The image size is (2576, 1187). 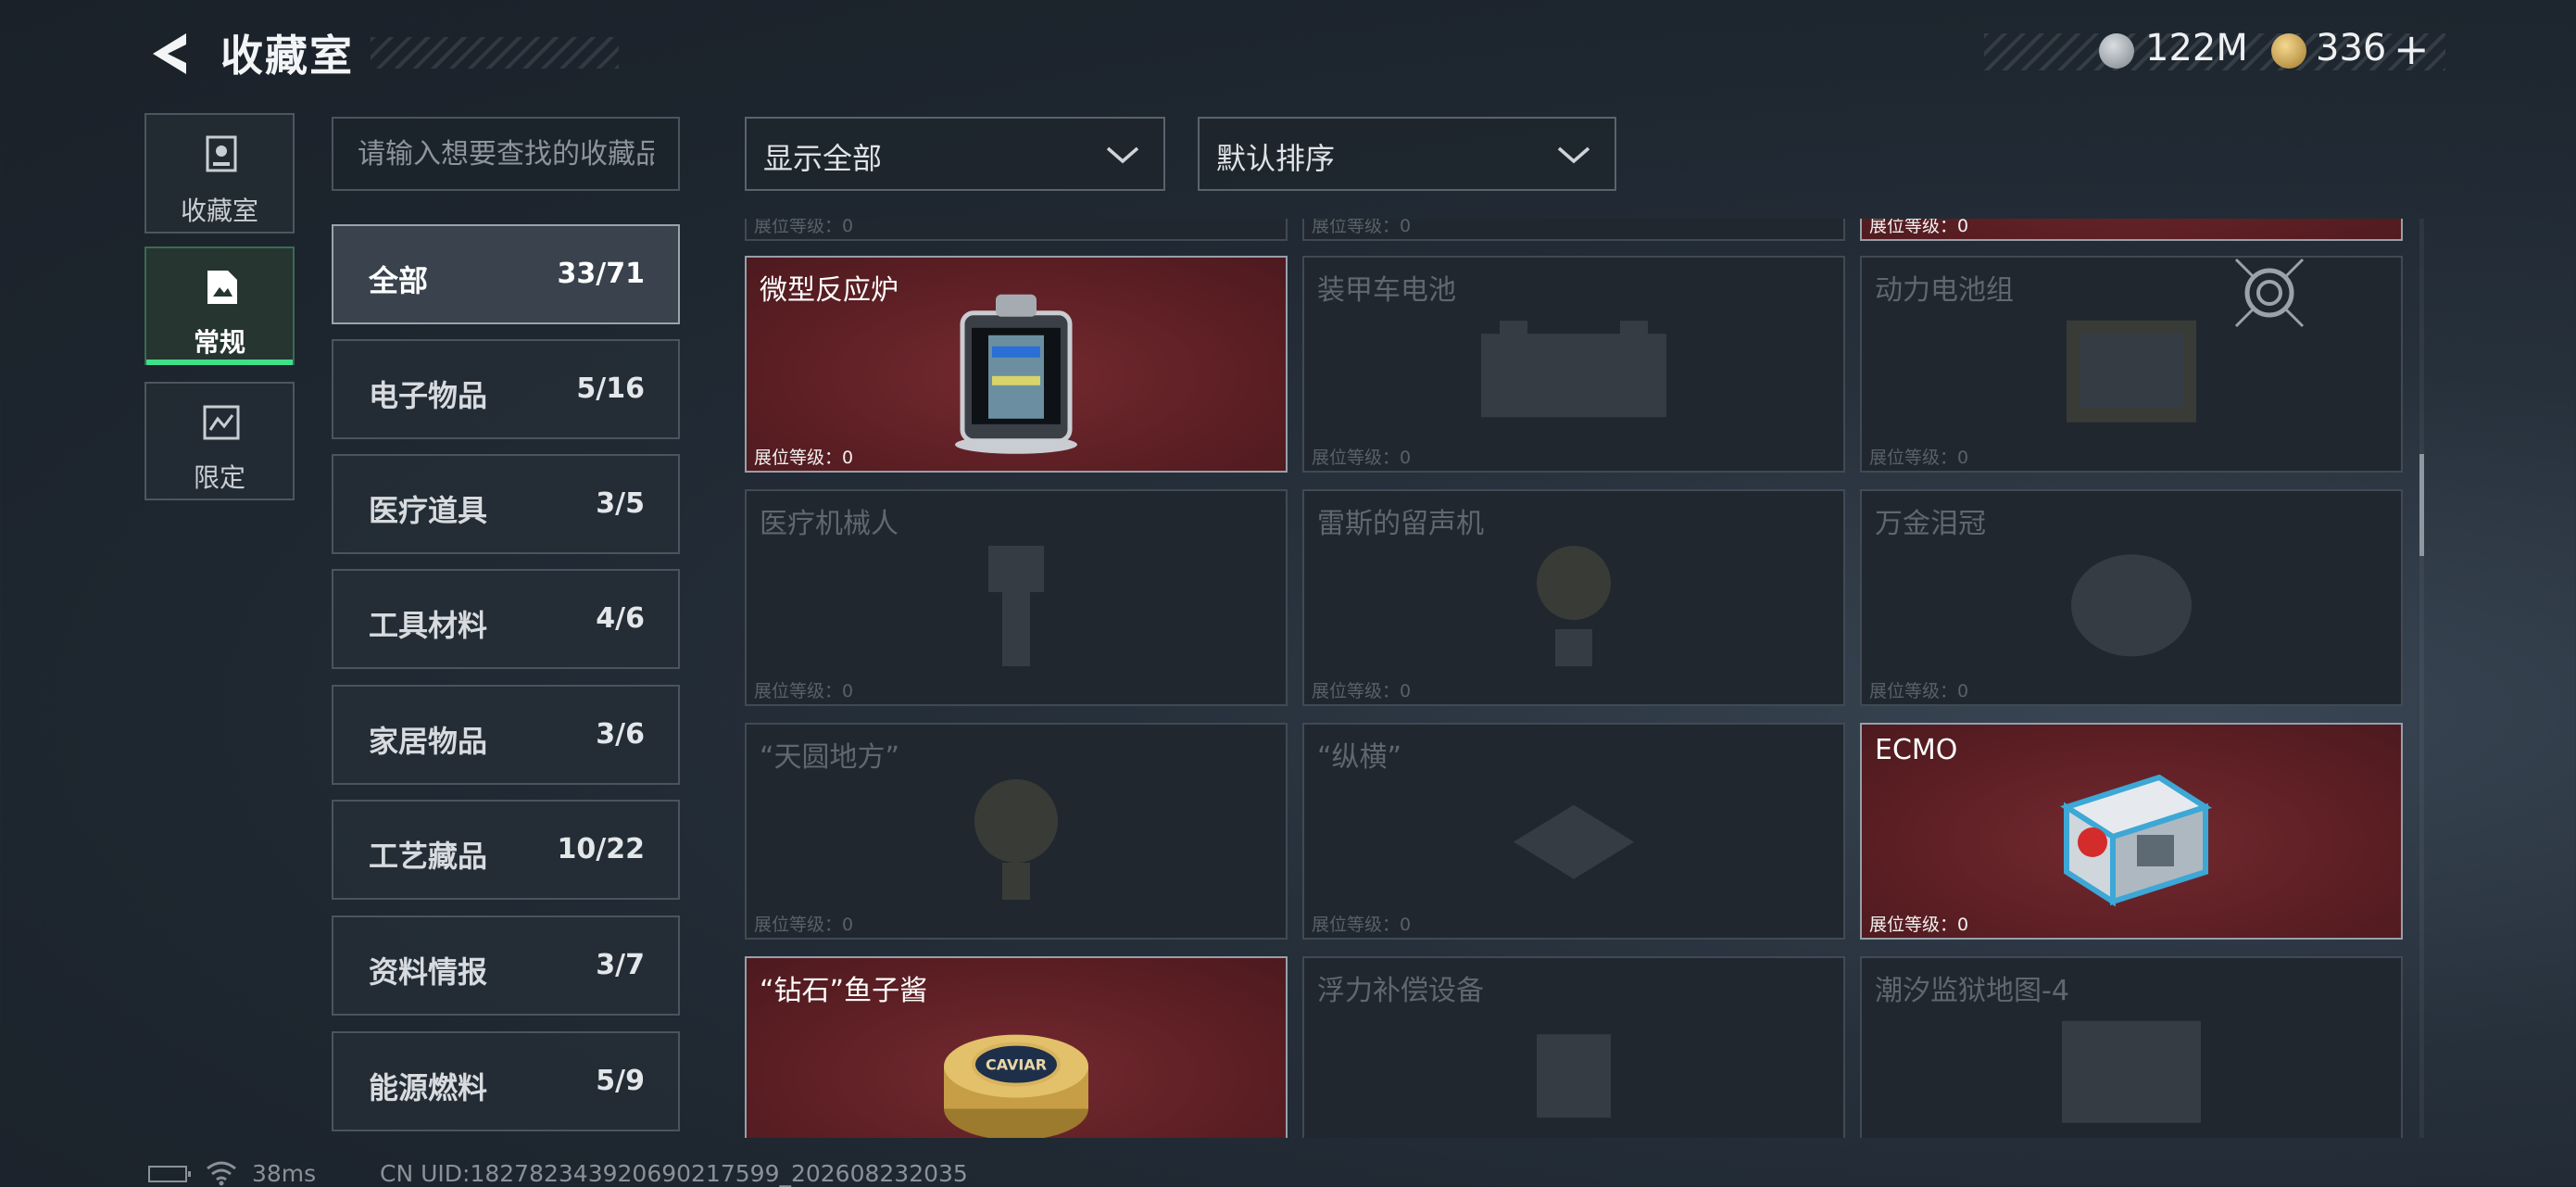 I want to click on item-name: 雷斯的留声机, so click(x=1400, y=524).